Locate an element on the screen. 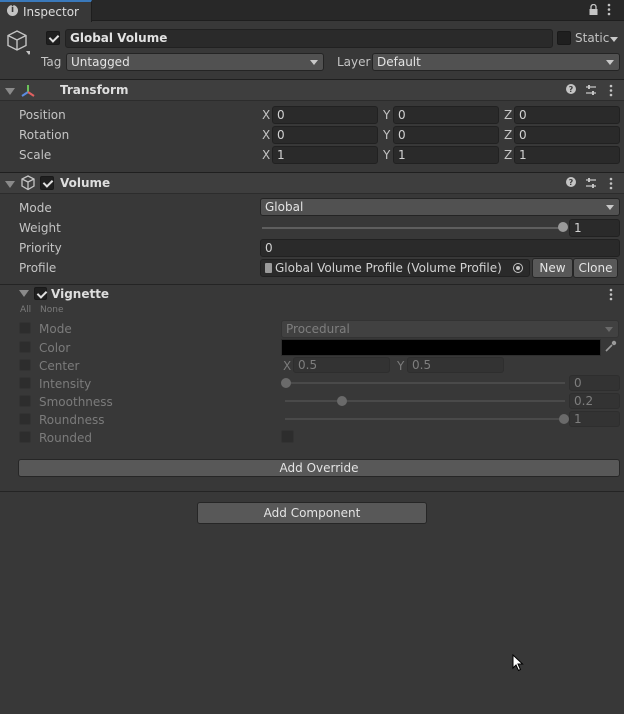 This screenshot has height=714, width=624. eyedropper-icon is located at coordinates (610, 346).